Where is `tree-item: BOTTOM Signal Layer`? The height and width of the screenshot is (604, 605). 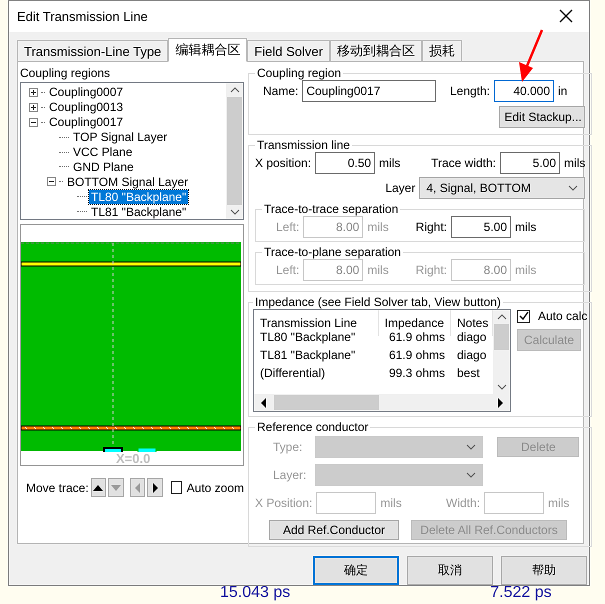
tree-item: BOTTOM Signal Layer is located at coordinates (127, 181).